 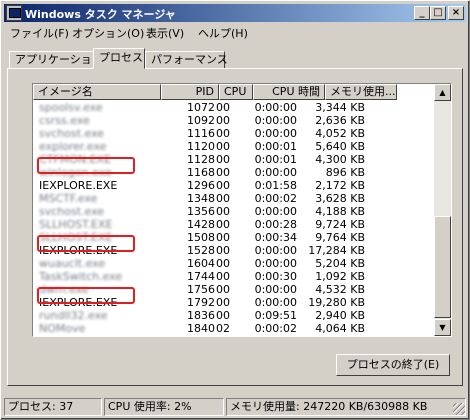 I want to click on process-memory: 9,724 KB, so click(x=340, y=224).